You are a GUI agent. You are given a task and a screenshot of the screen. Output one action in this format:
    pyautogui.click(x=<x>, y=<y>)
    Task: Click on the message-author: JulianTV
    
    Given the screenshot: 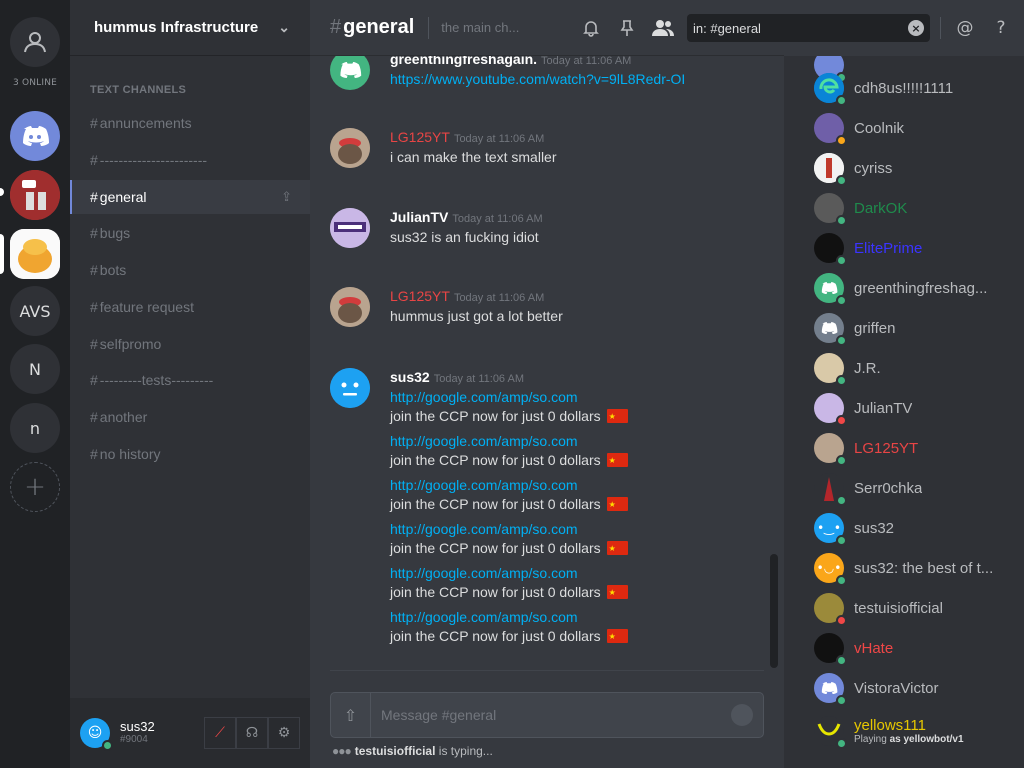 What is the action you would take?
    pyautogui.click(x=419, y=217)
    